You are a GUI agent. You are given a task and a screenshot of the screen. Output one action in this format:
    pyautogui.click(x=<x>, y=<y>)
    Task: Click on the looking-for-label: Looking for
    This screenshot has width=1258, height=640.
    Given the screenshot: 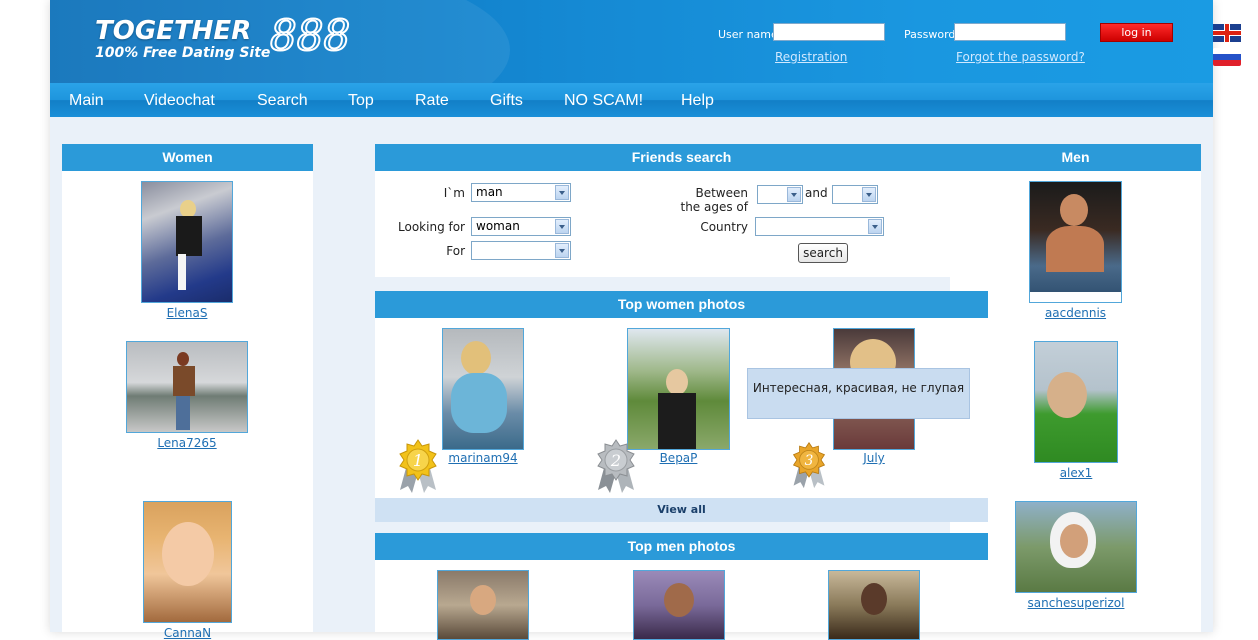 What is the action you would take?
    pyautogui.click(x=431, y=227)
    